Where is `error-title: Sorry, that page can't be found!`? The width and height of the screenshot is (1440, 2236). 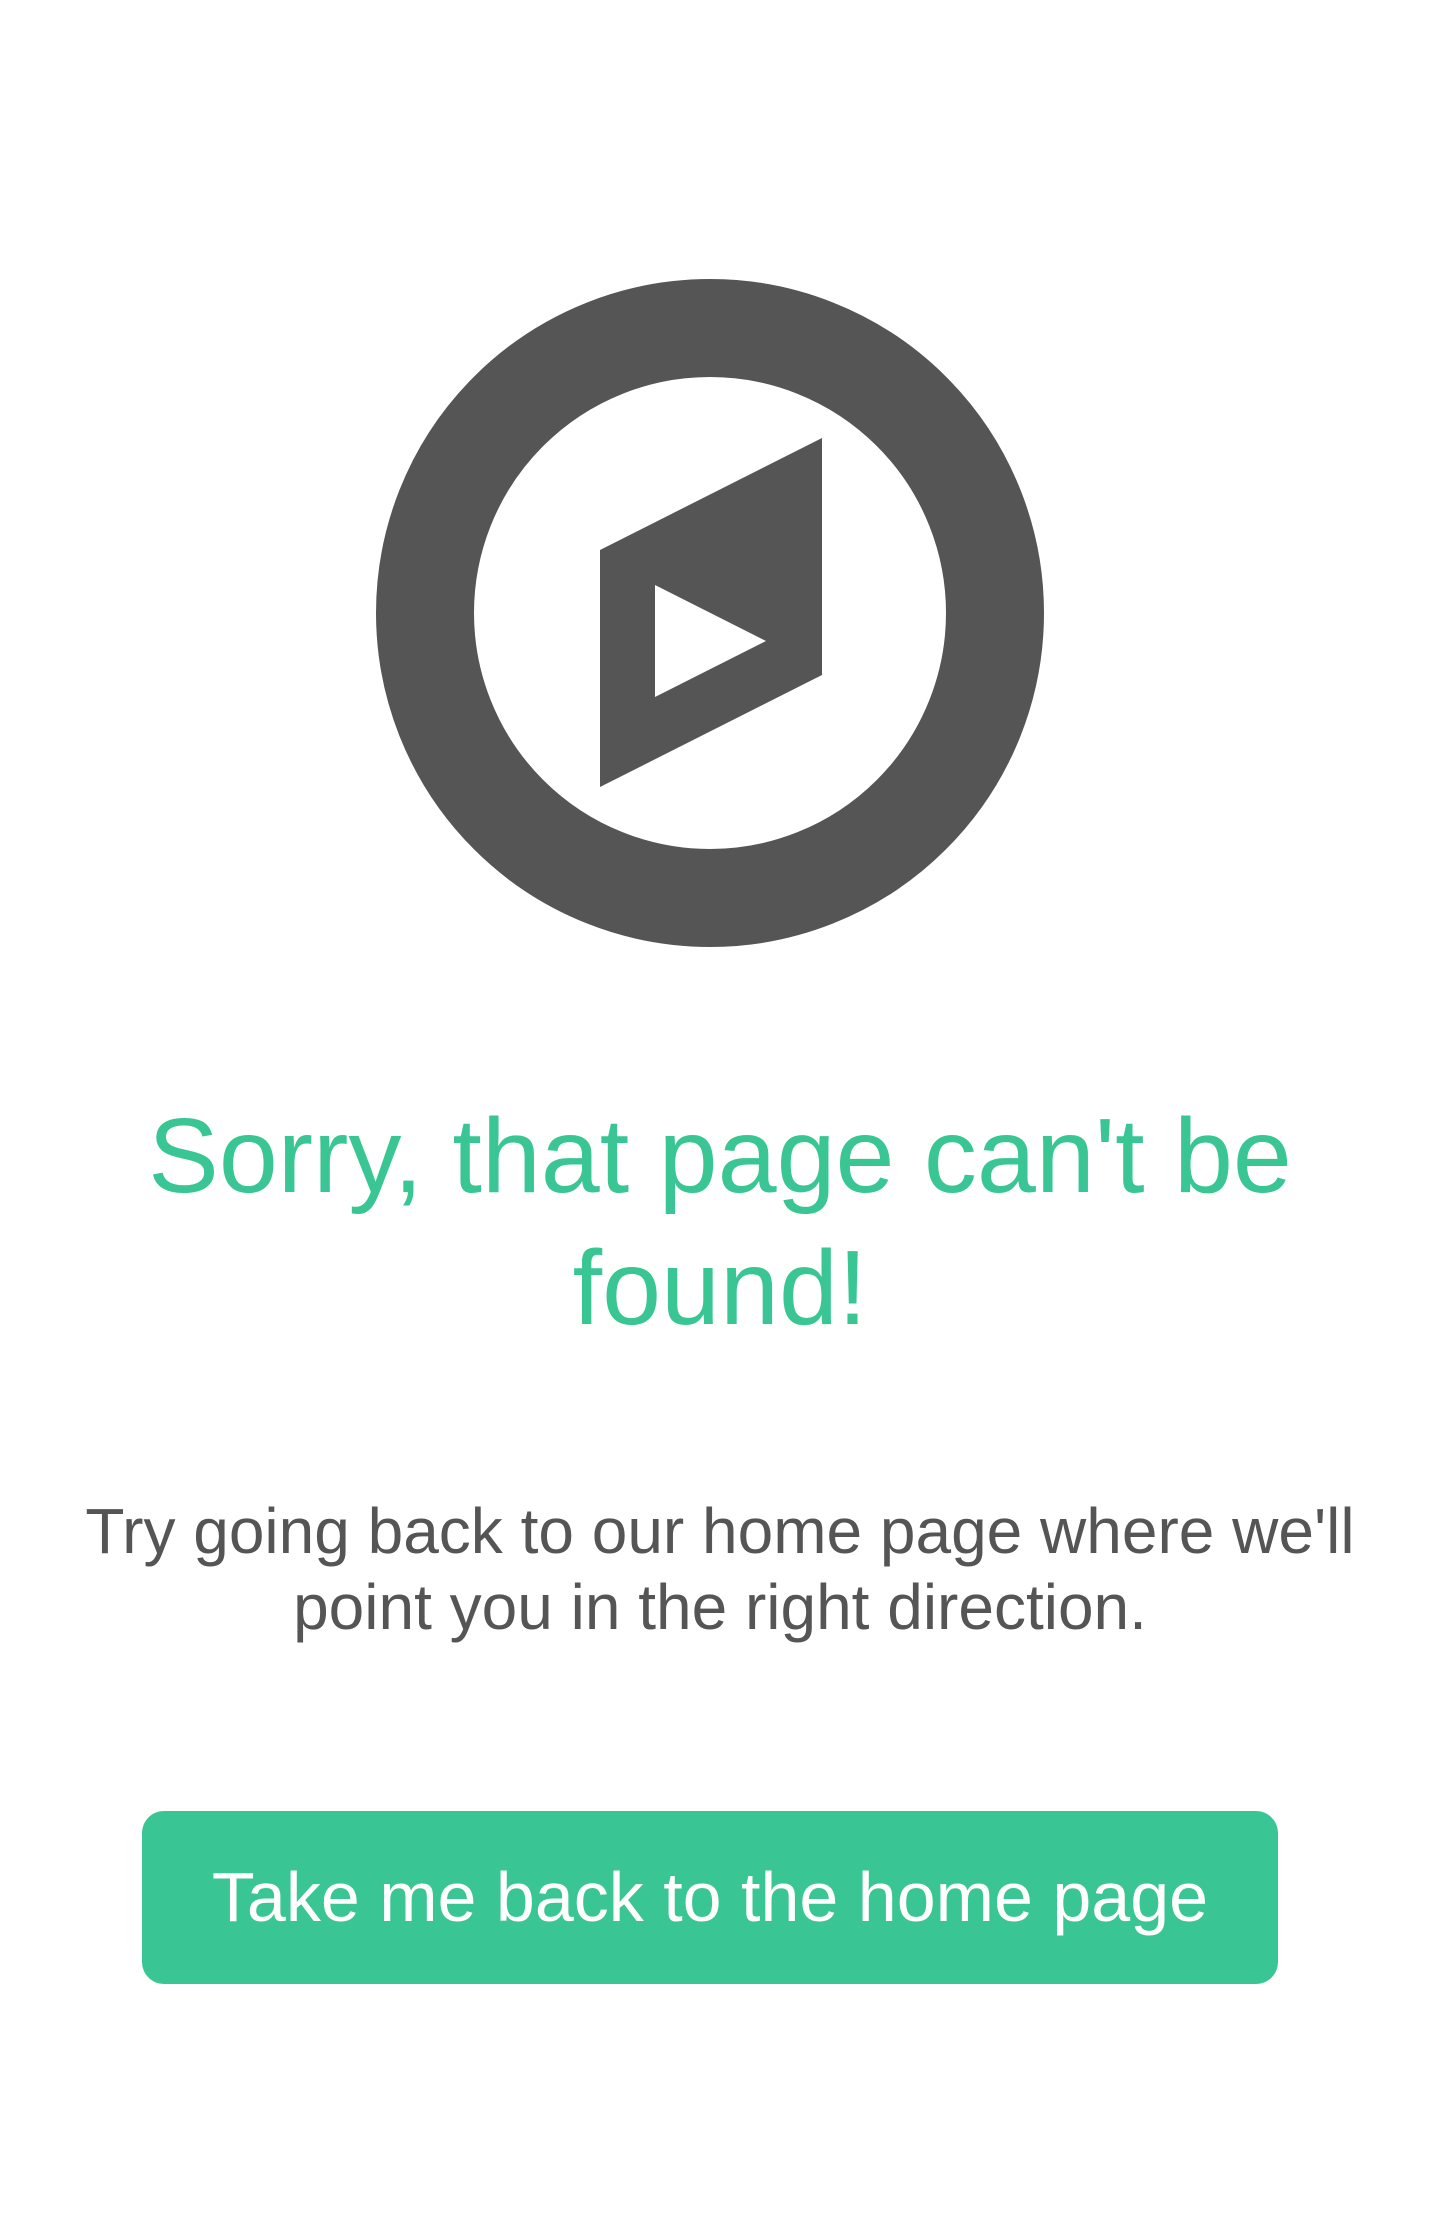 error-title: Sorry, that page can't be found! is located at coordinates (720, 1222).